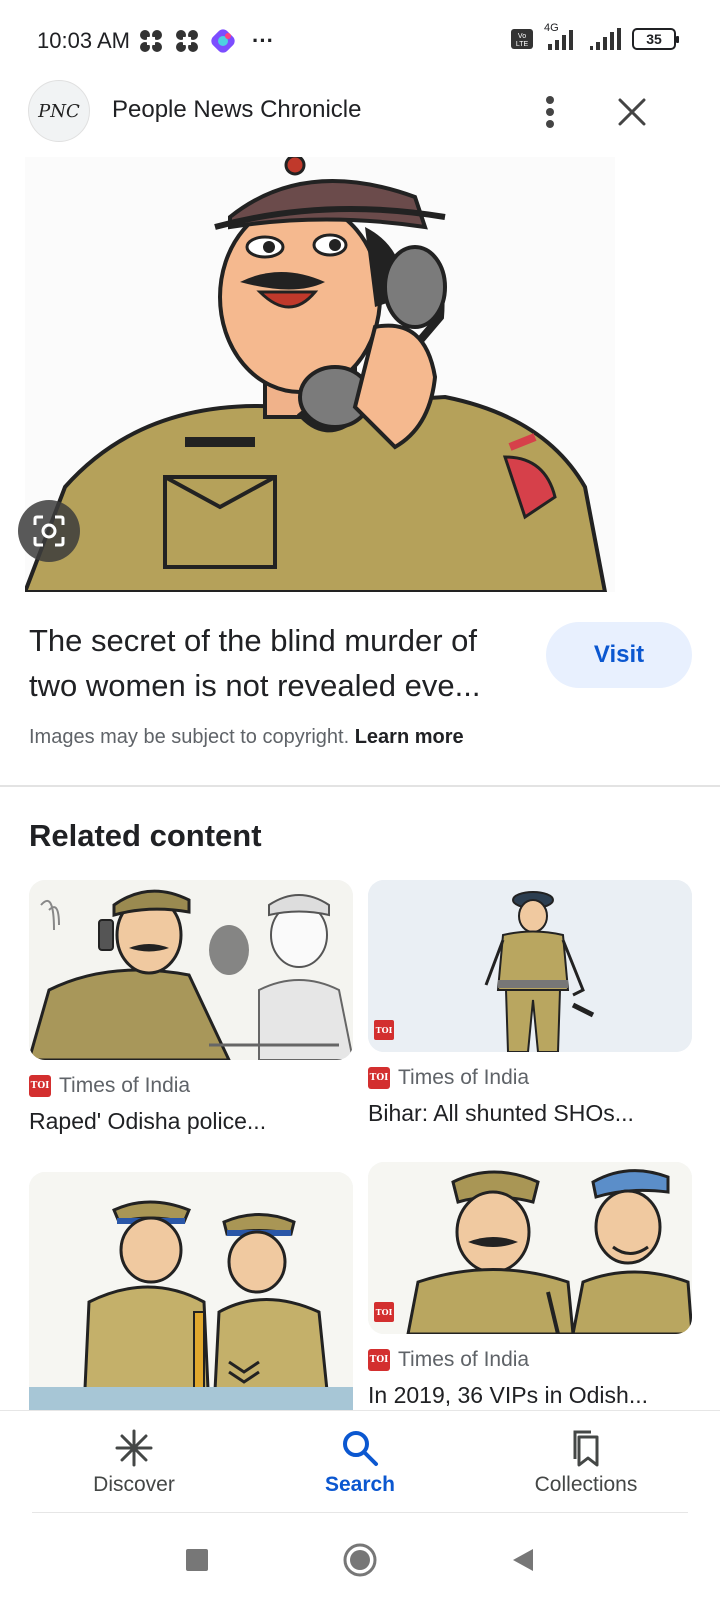 This screenshot has width=720, height=1600. I want to click on nav-collections: Collections, so click(586, 1463).